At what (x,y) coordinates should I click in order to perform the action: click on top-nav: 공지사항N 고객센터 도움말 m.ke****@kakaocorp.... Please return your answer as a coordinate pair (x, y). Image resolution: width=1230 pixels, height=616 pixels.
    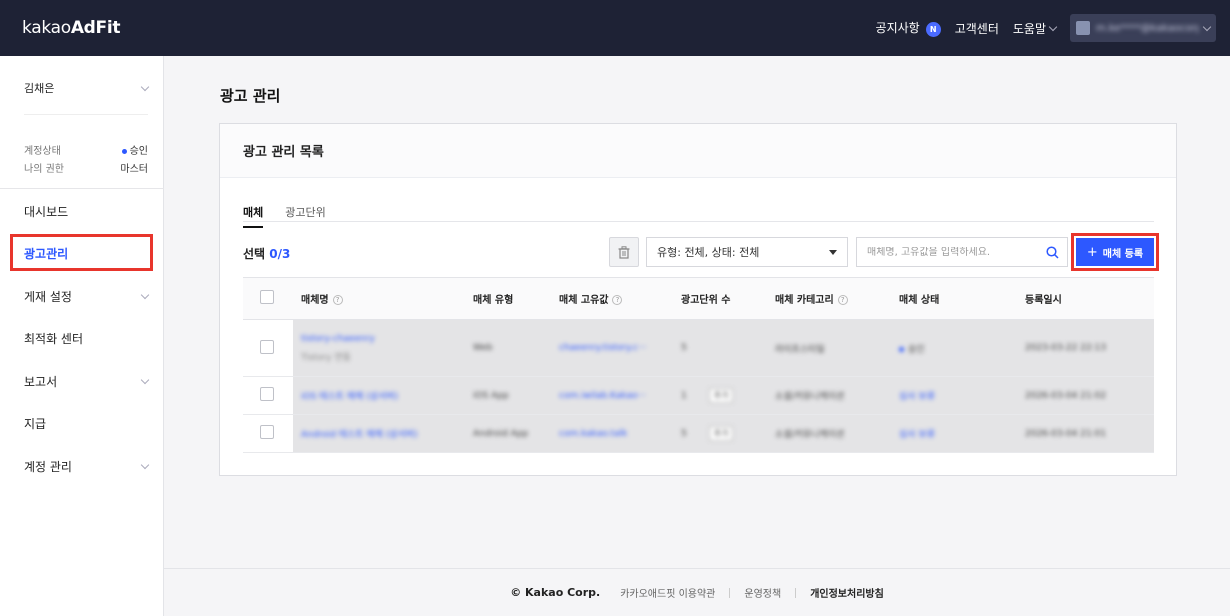
    Looking at the image, I should click on (1046, 28).